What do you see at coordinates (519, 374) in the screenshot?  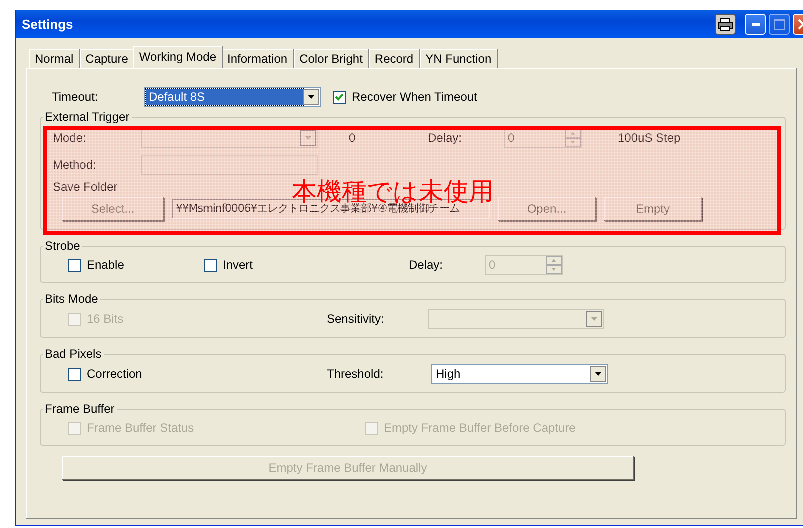 I see `threshold-dropdown: High` at bounding box center [519, 374].